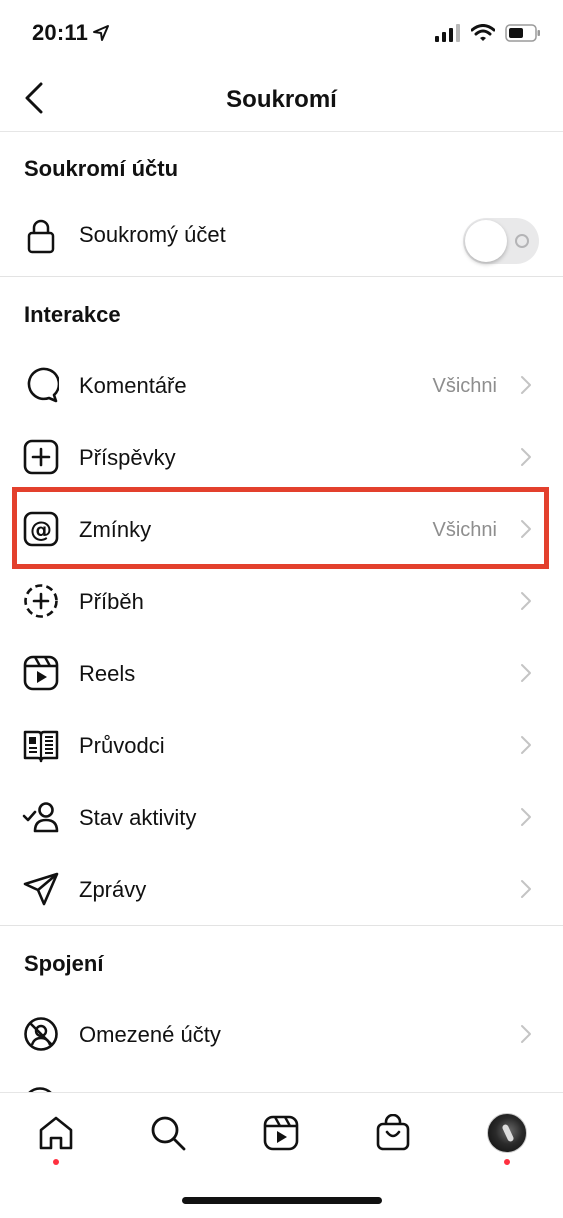 Image resolution: width=563 pixels, height=1218 pixels. I want to click on add-post-icon, so click(41, 457).